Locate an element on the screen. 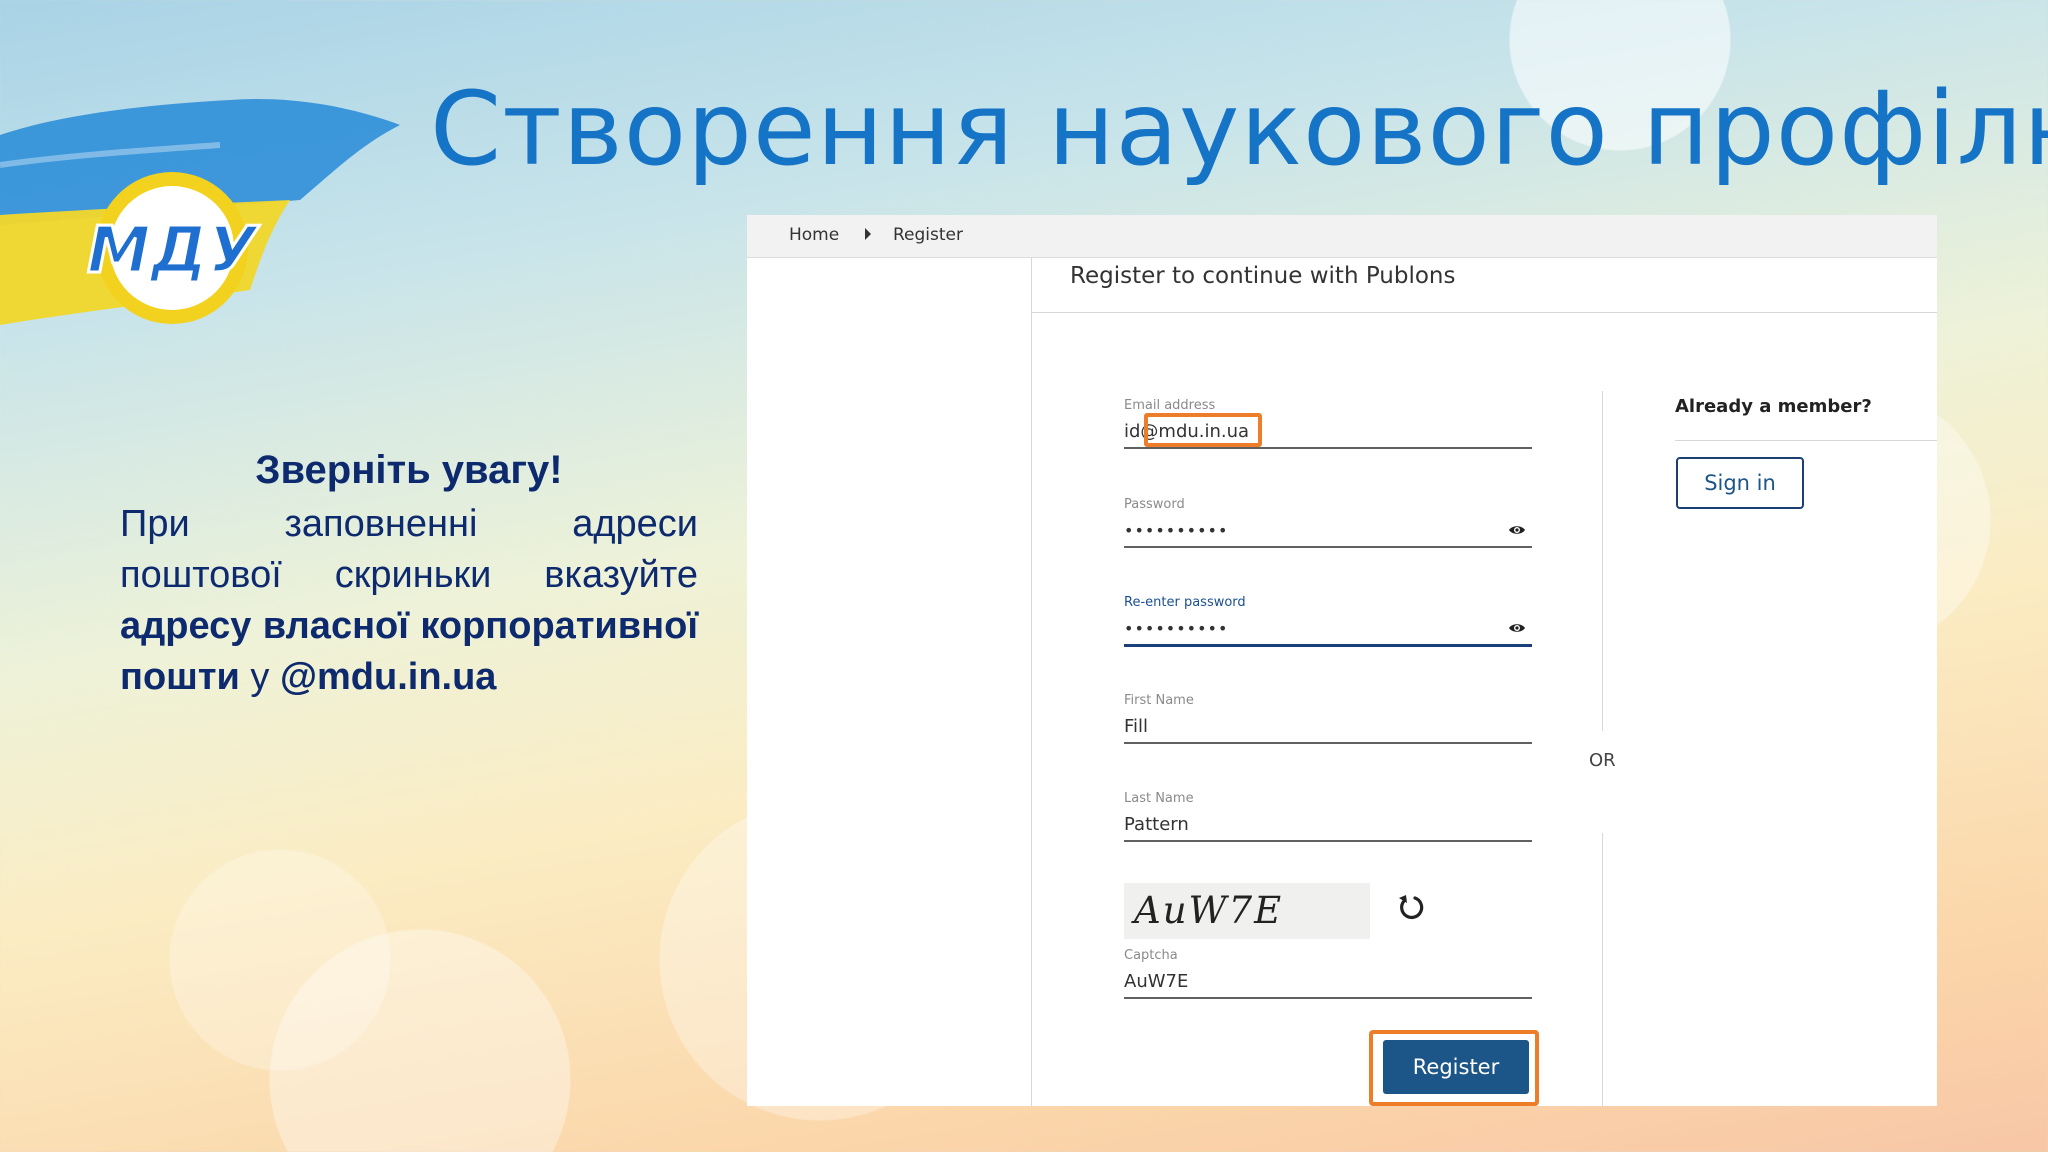  last-name-label: Last Name is located at coordinates (1159, 798).